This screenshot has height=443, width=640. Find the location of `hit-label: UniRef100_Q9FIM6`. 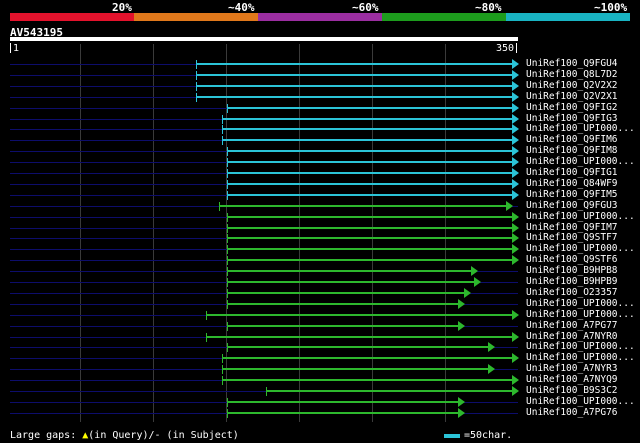

hit-label: UniRef100_Q9FIM6 is located at coordinates (572, 139).